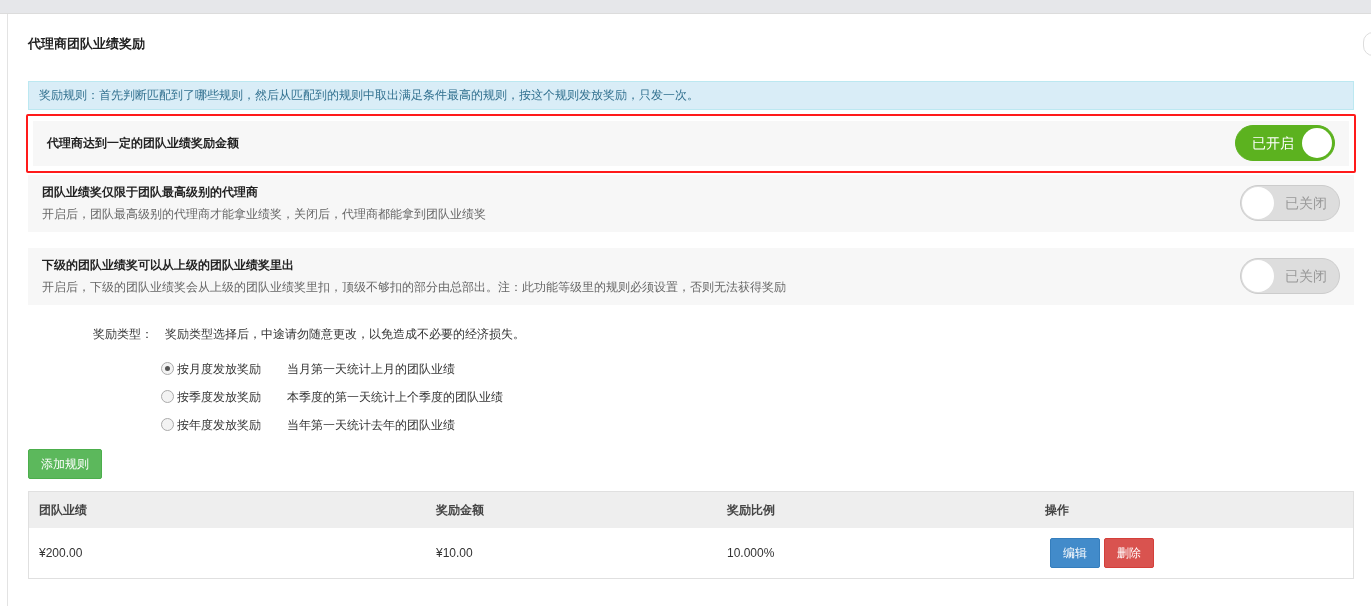 The image size is (1371, 606). What do you see at coordinates (63, 509) in the screenshot?
I see `column-header: 团队业绩` at bounding box center [63, 509].